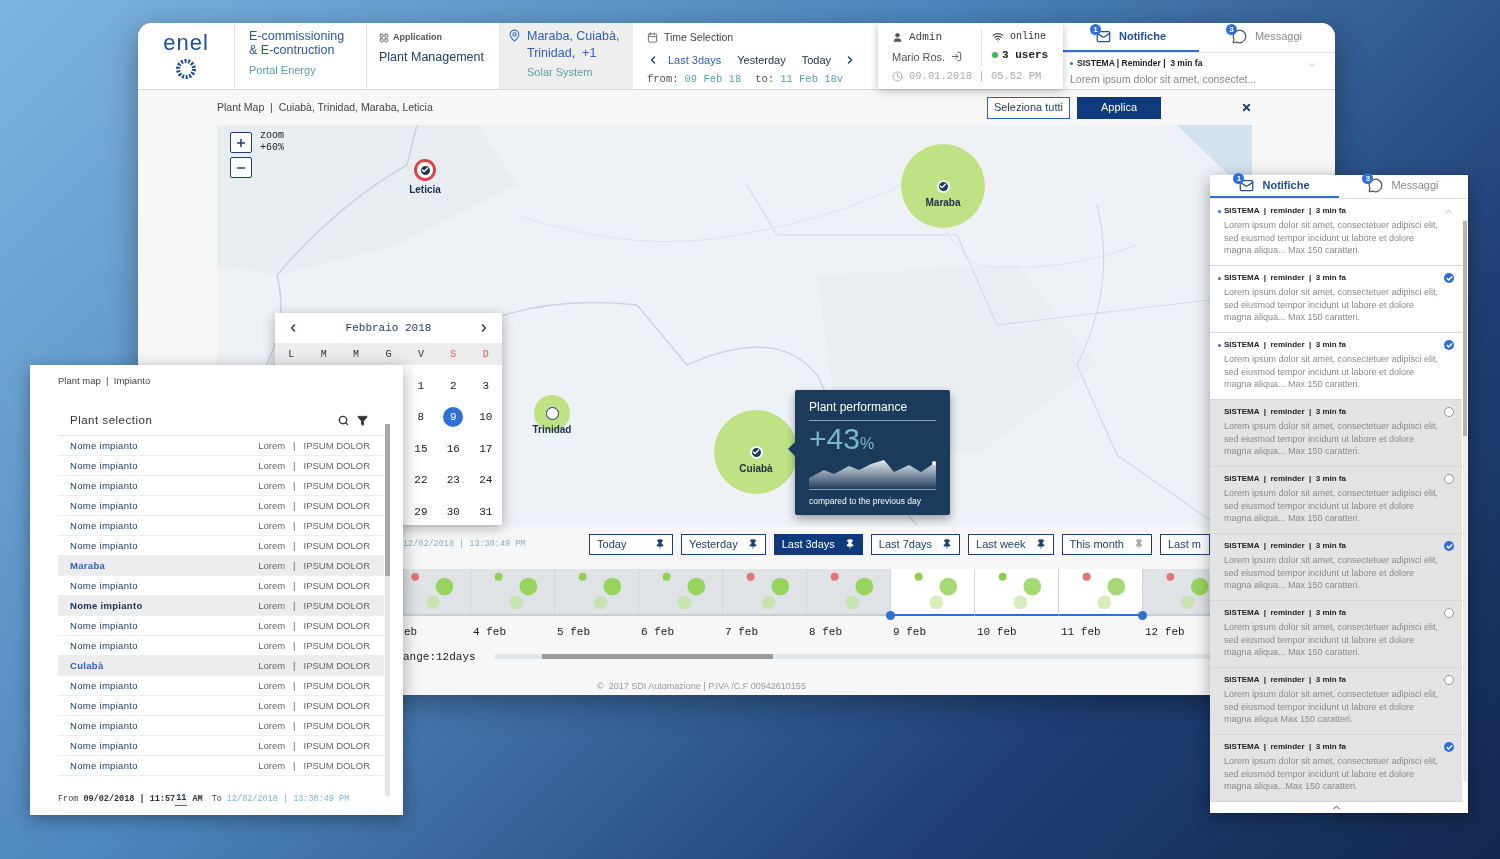  I want to click on notification-item: SISTEMA | reminder | 3 min fa Lorem ipsum dolor sit amet, consectetuer adipisci elit, sed eiusmod tempor incidunt ut labore et dolore magna aliqua...Max 150 caratteri., so click(1336, 768).